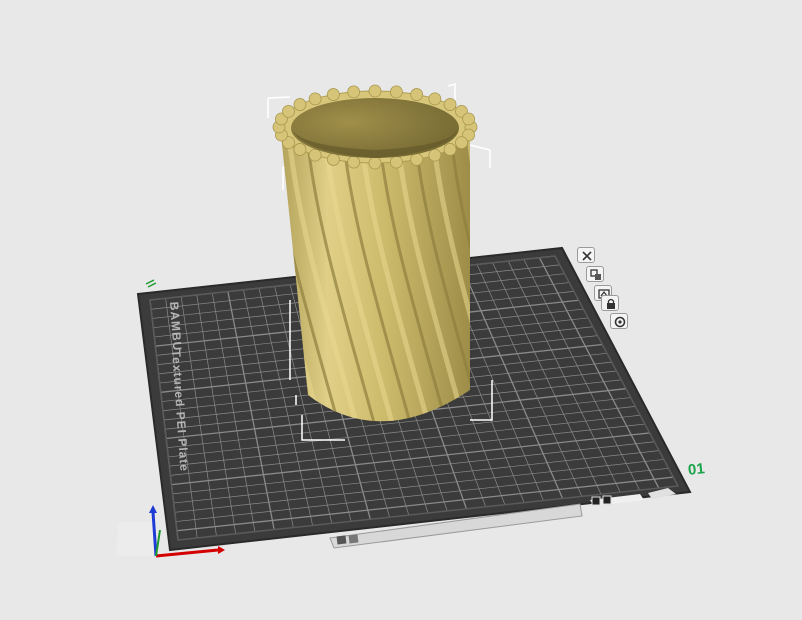  Describe the element at coordinates (375, 128) in the screenshot. I see `vase-opening` at that location.